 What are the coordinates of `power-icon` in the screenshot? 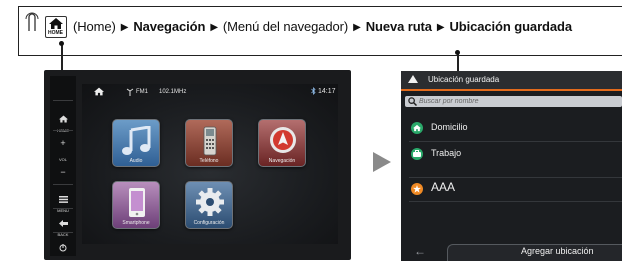 It's located at (63, 248).